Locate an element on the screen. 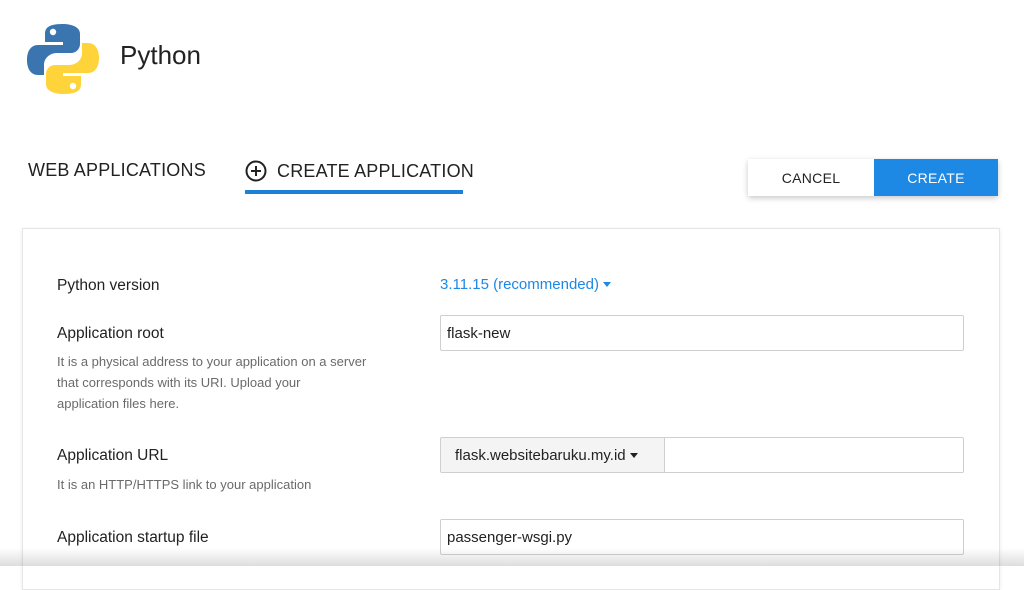  app-url-domain-select: flask.websitebaruku.my.id is located at coordinates (552, 455).